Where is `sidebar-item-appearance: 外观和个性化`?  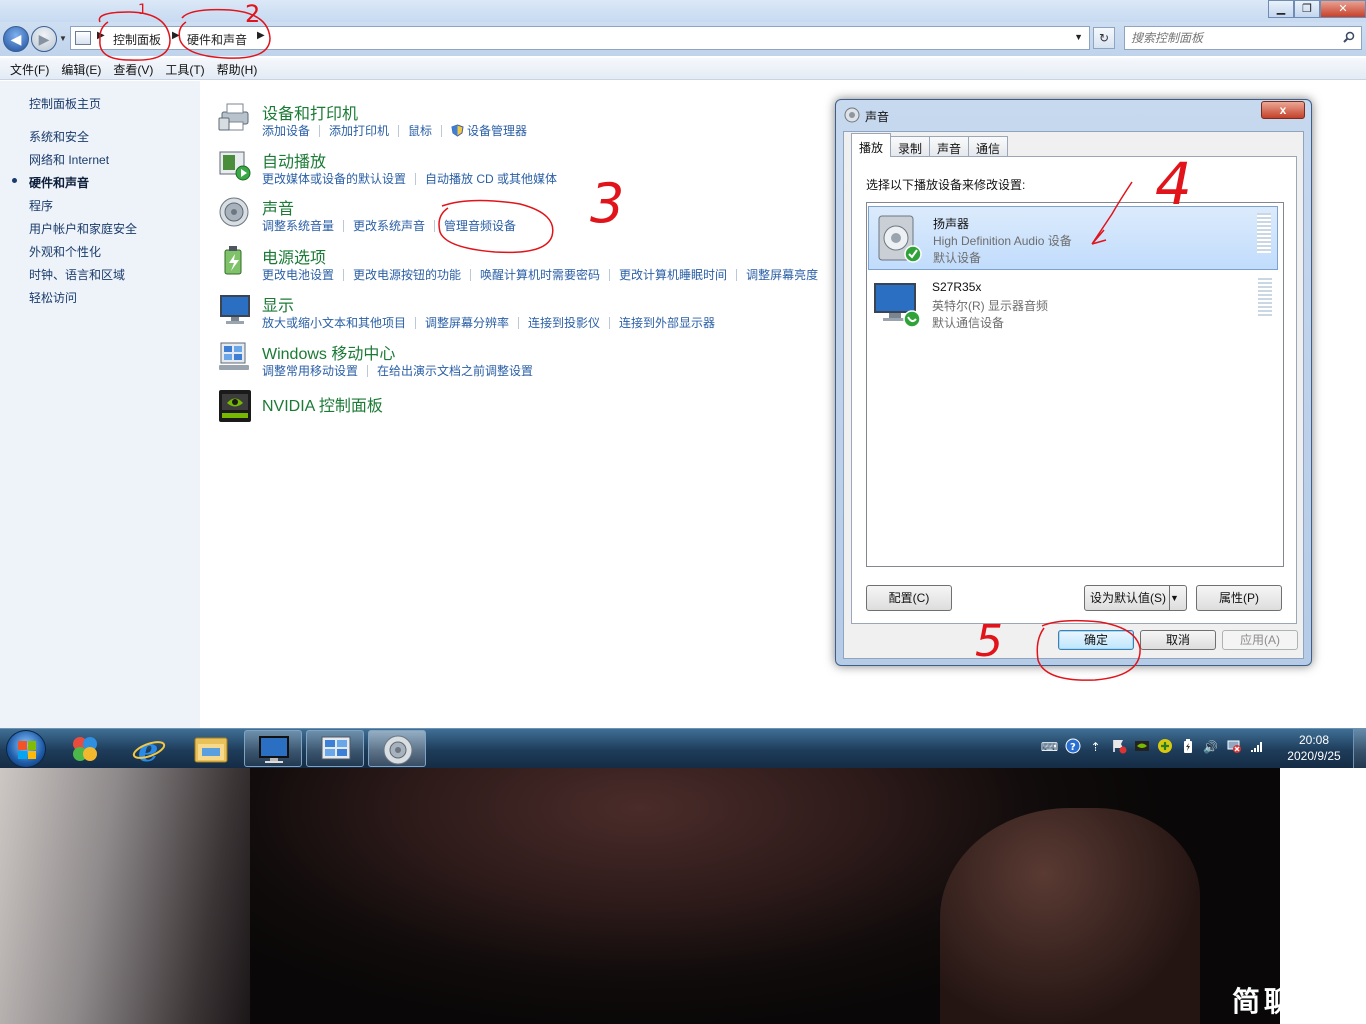 sidebar-item-appearance: 外观和个性化 is located at coordinates (65, 251).